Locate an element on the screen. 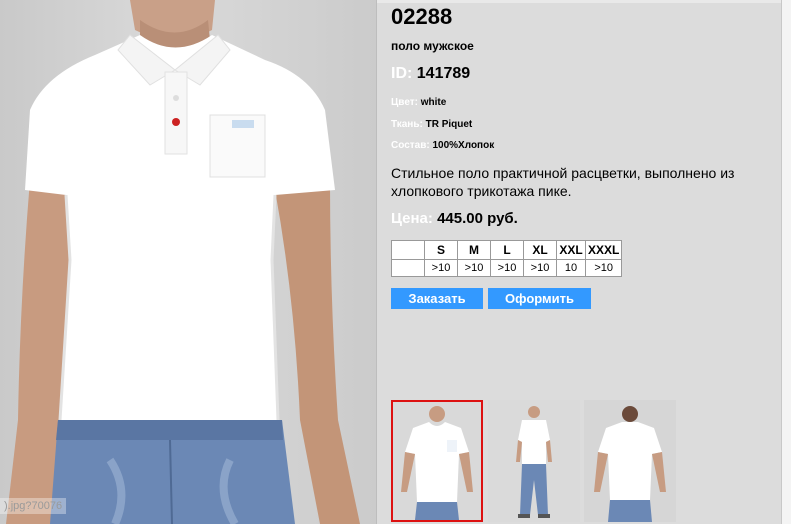 The image size is (791, 524). stock-empty is located at coordinates (408, 268).